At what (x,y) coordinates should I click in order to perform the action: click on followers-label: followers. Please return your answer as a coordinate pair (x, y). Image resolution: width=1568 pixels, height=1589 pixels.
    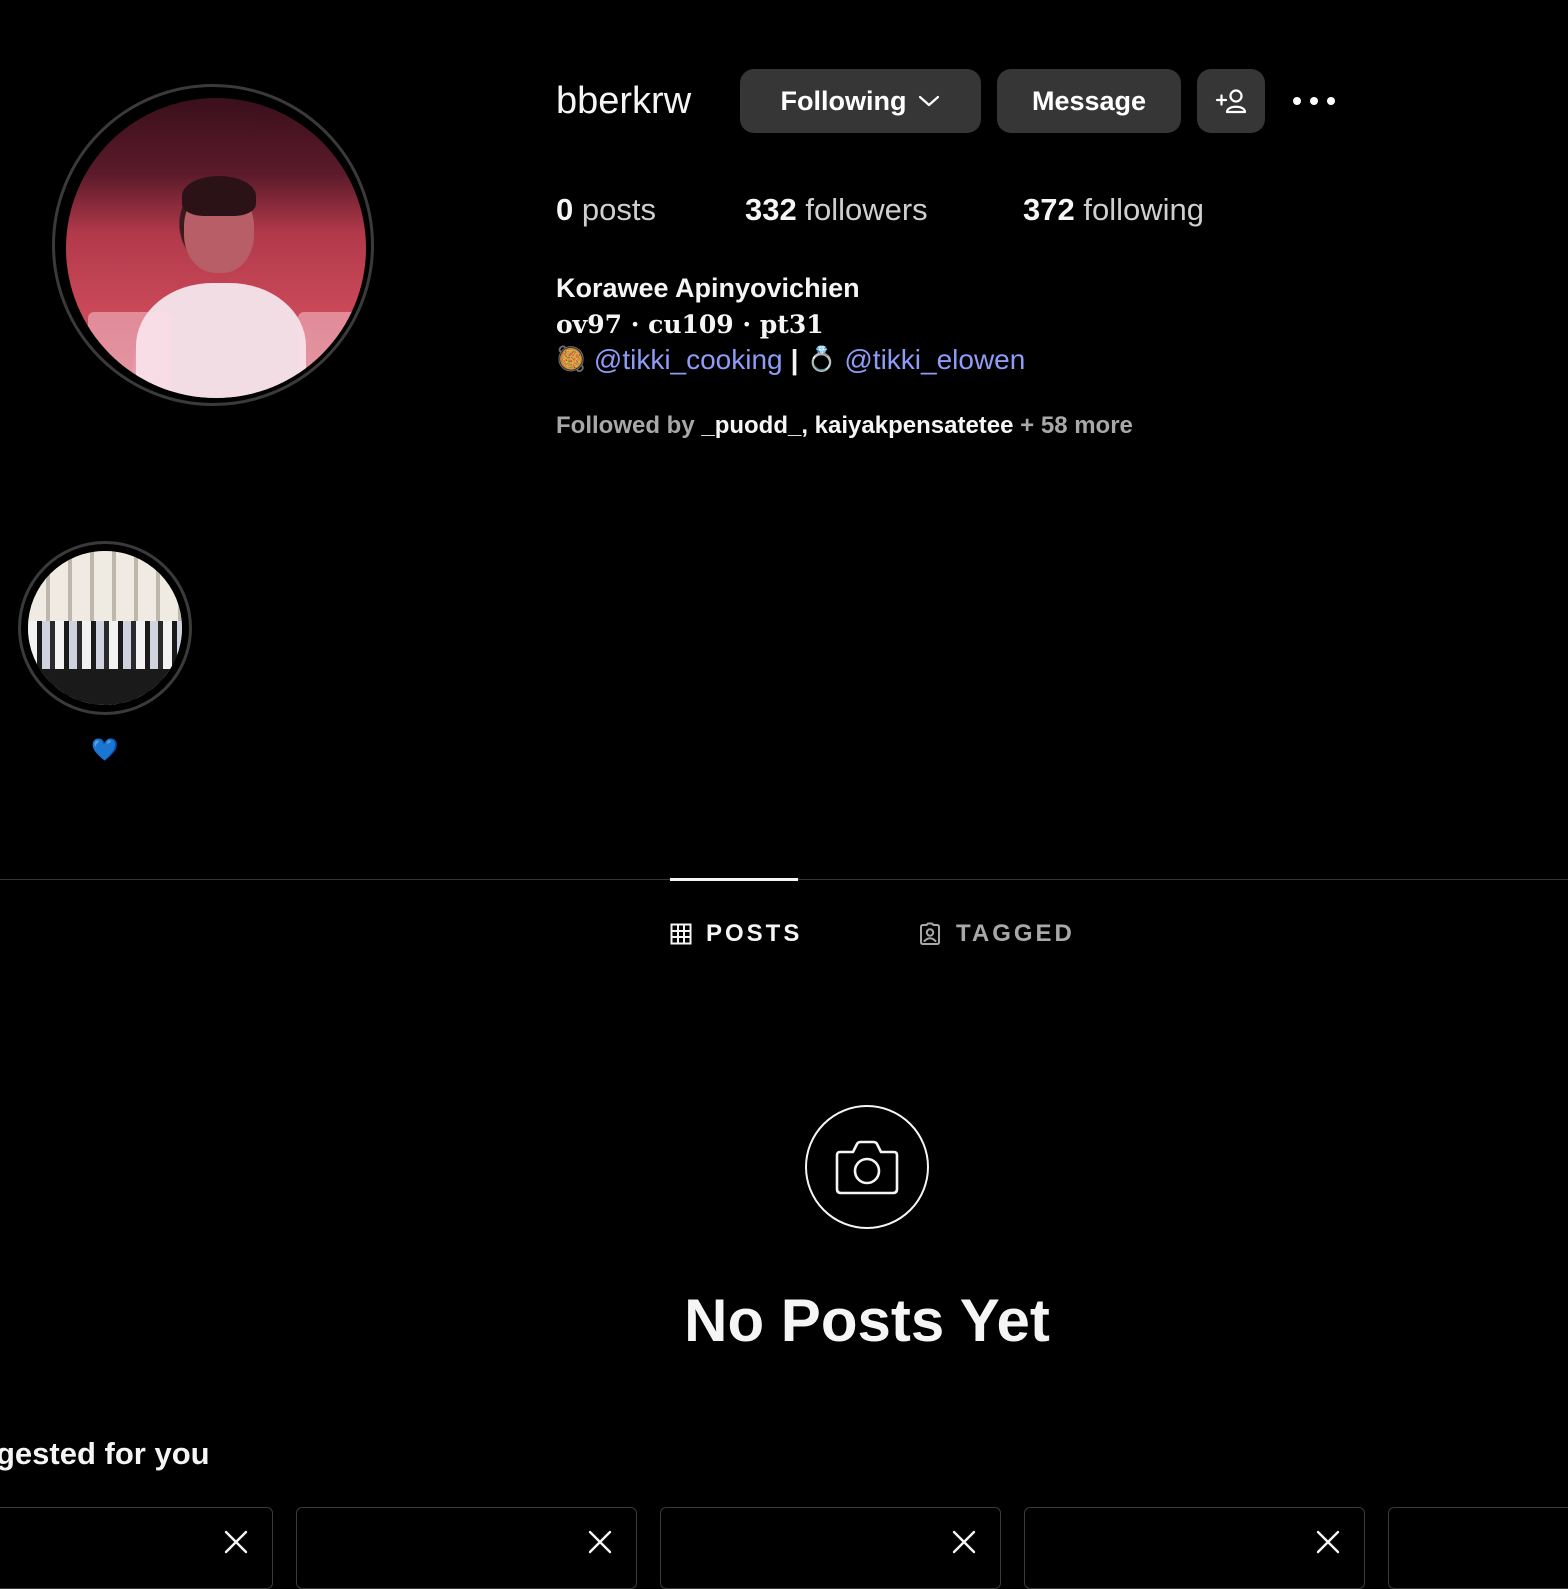
    Looking at the image, I should click on (866, 209).